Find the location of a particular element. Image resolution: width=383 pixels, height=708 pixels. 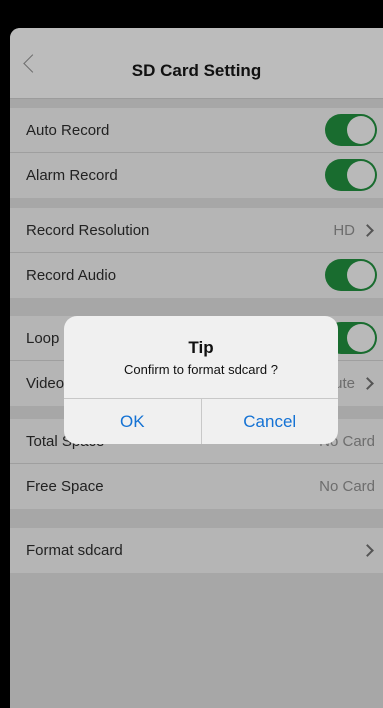

record-resolution-value: HD is located at coordinates (344, 230).